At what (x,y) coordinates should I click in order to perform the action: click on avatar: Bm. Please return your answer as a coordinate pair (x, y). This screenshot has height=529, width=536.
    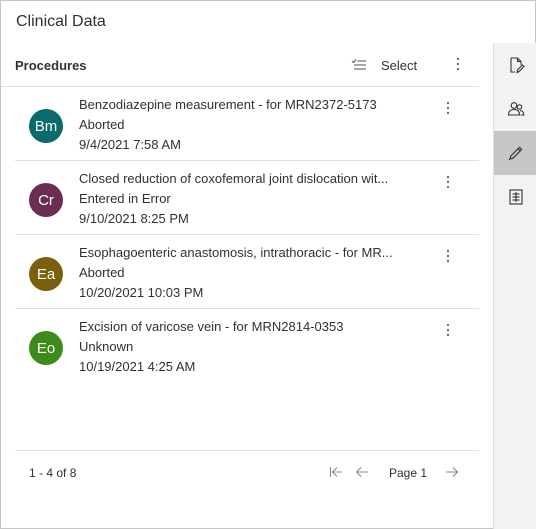
    Looking at the image, I should click on (46, 126).